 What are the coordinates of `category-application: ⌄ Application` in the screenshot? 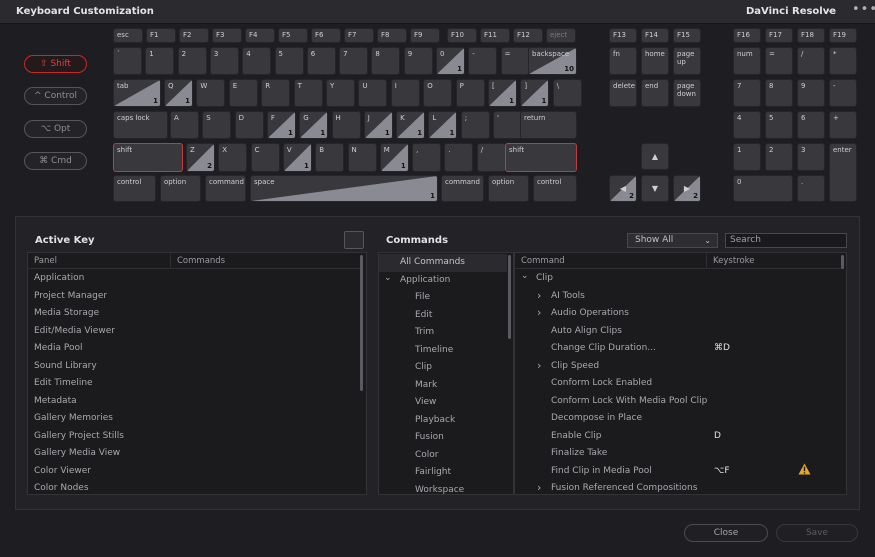 It's located at (443, 281).